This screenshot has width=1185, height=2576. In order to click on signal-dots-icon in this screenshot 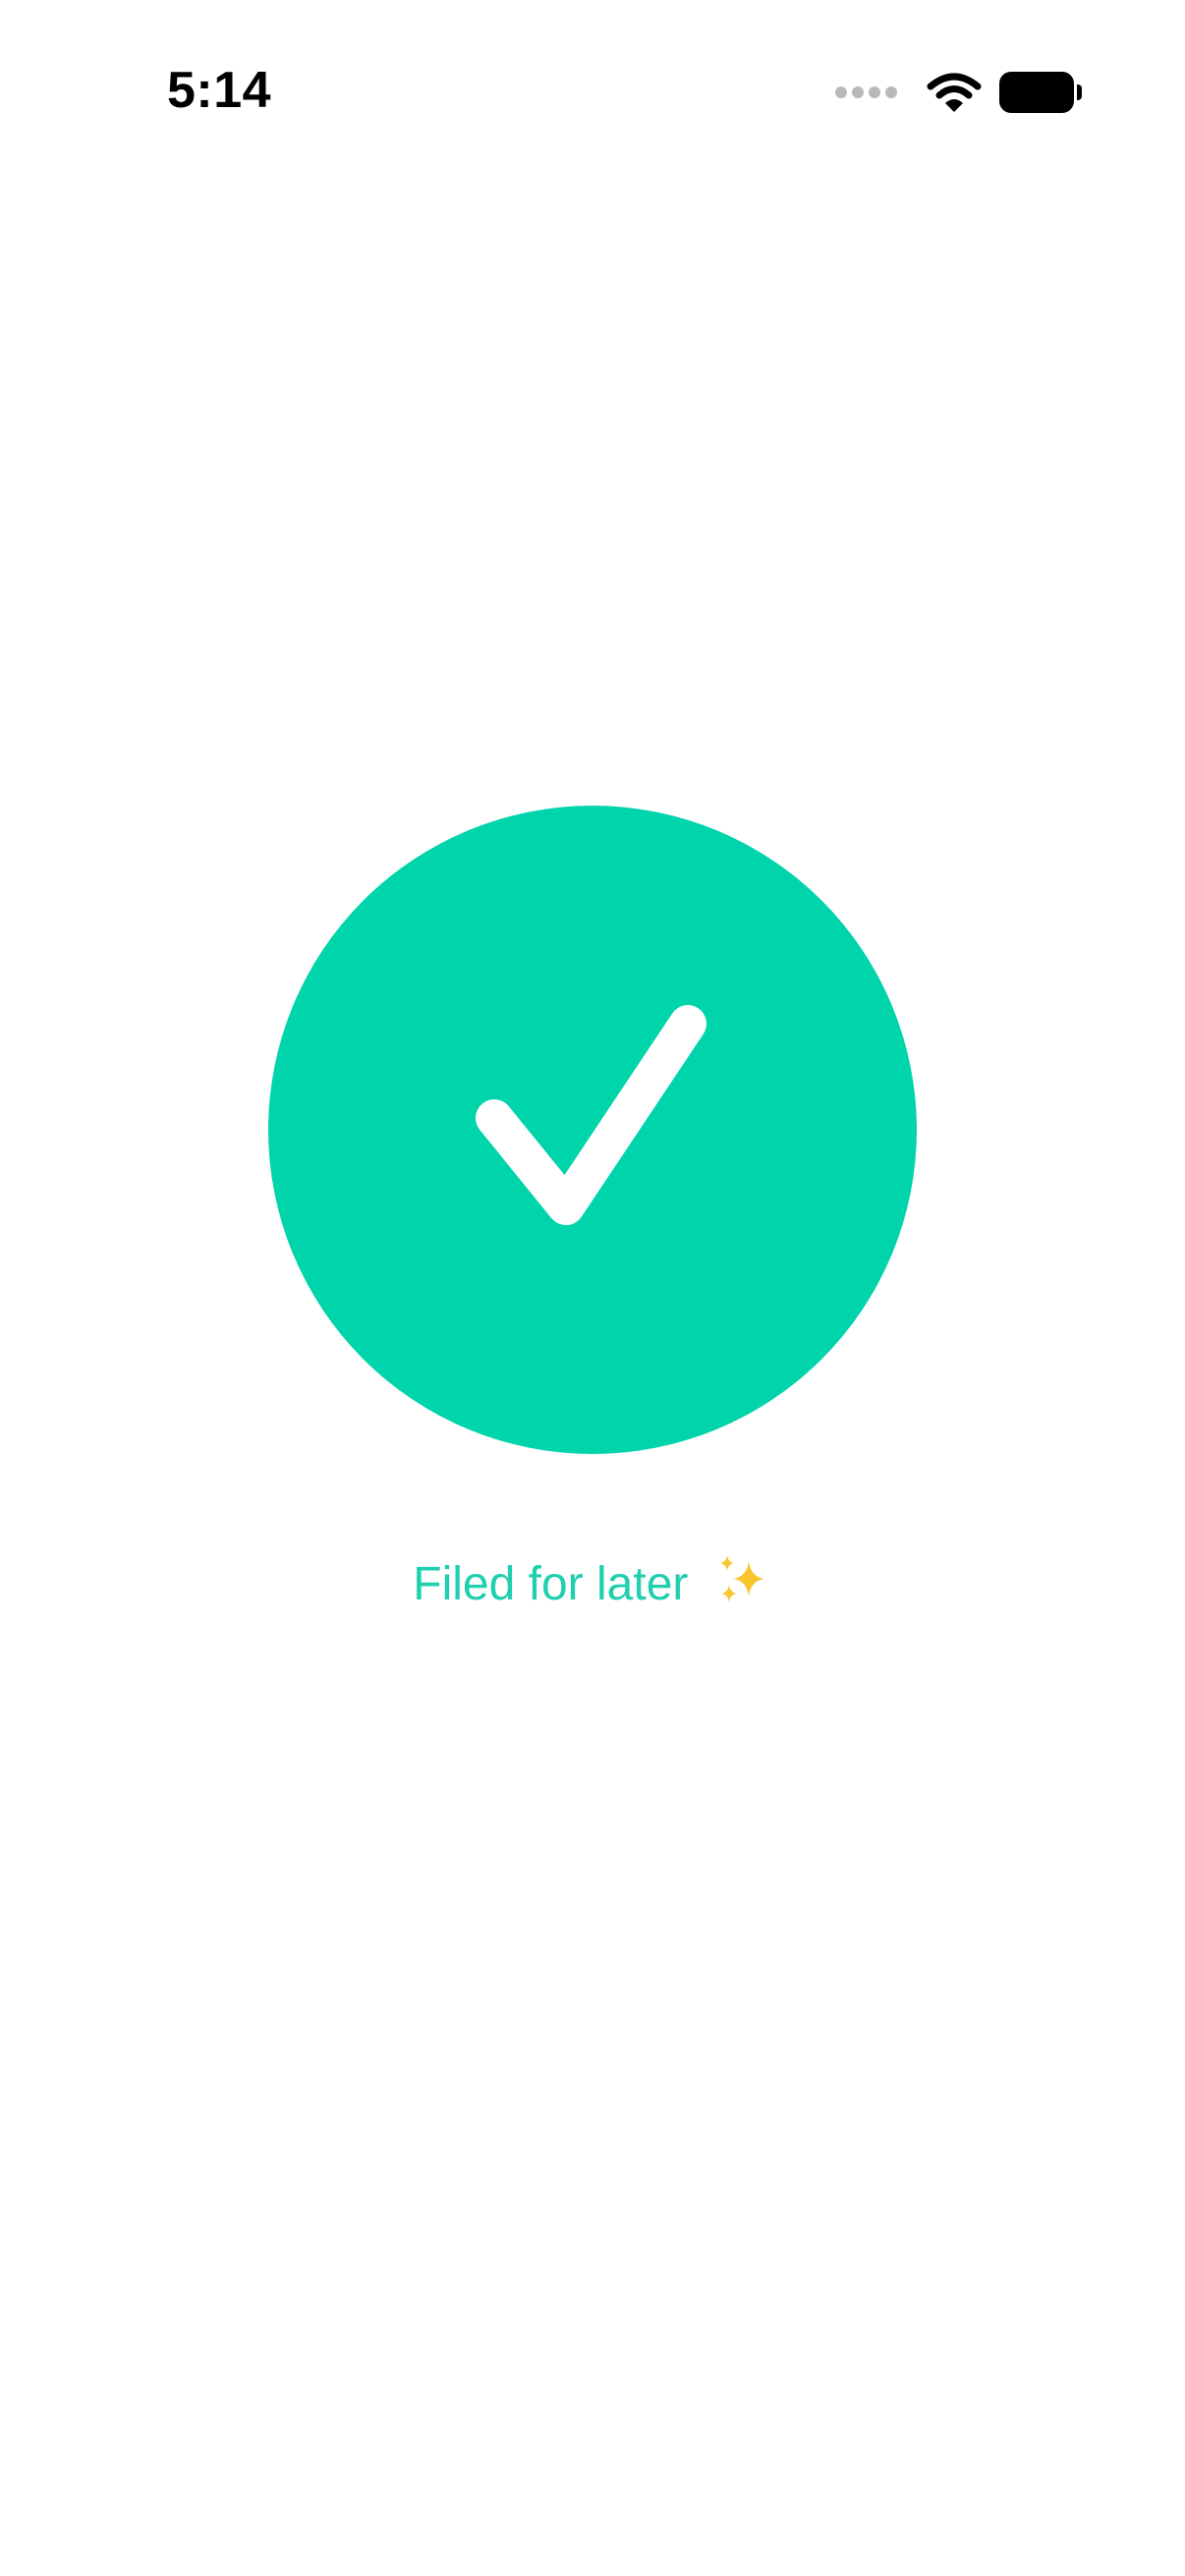, I will do `click(864, 92)`.